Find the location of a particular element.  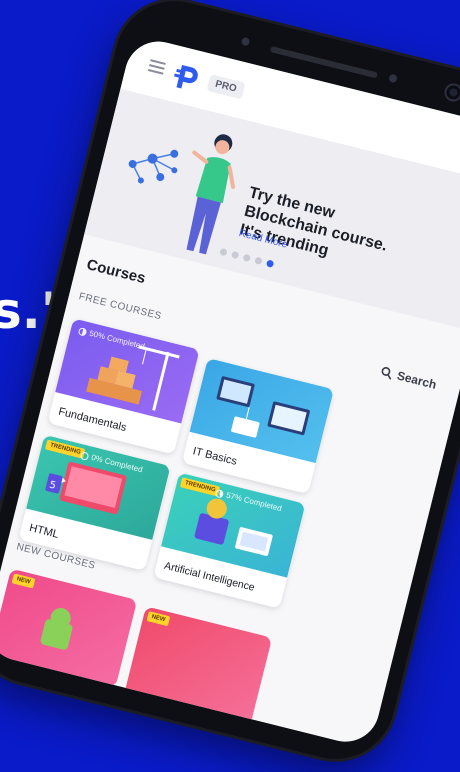

course-card-it-basics: IT Basics is located at coordinates (258, 426).